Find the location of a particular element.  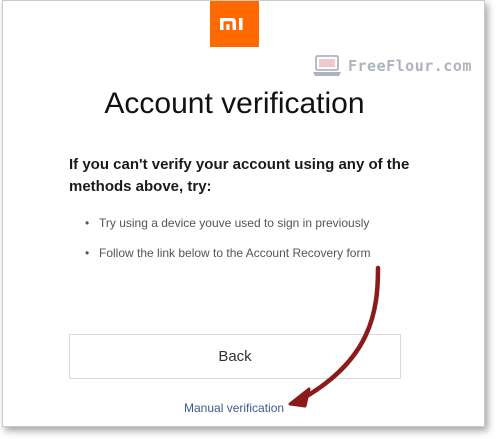

watermark-text: FreeFlour.com is located at coordinates (410, 66).